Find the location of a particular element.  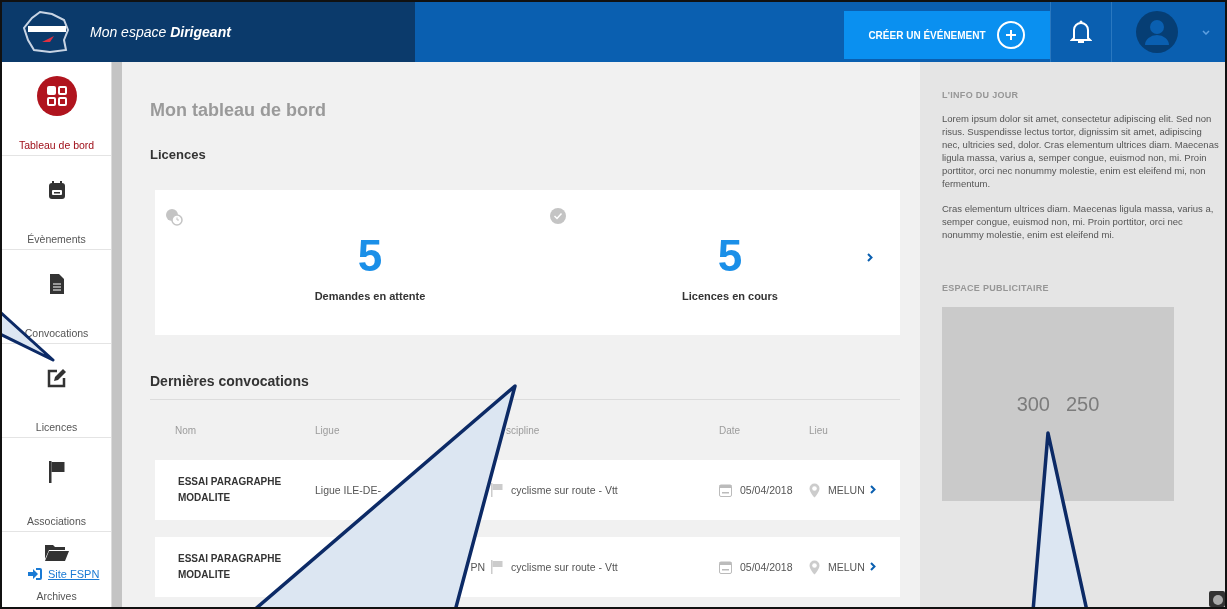

section-heading: L'INFO DU JOUR is located at coordinates (981, 95).